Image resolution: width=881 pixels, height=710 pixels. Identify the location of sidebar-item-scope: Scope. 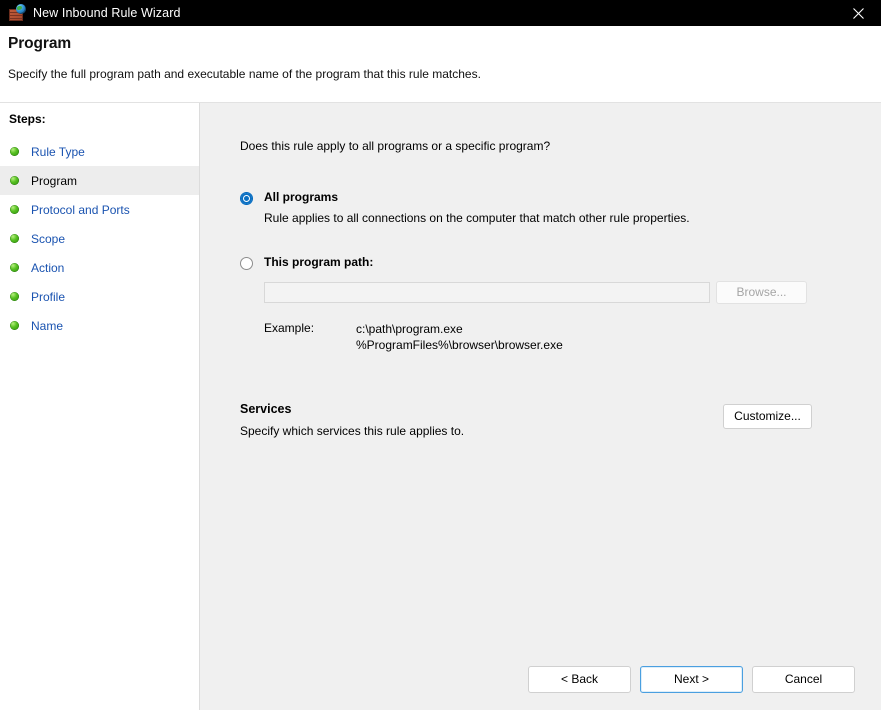
(99, 238).